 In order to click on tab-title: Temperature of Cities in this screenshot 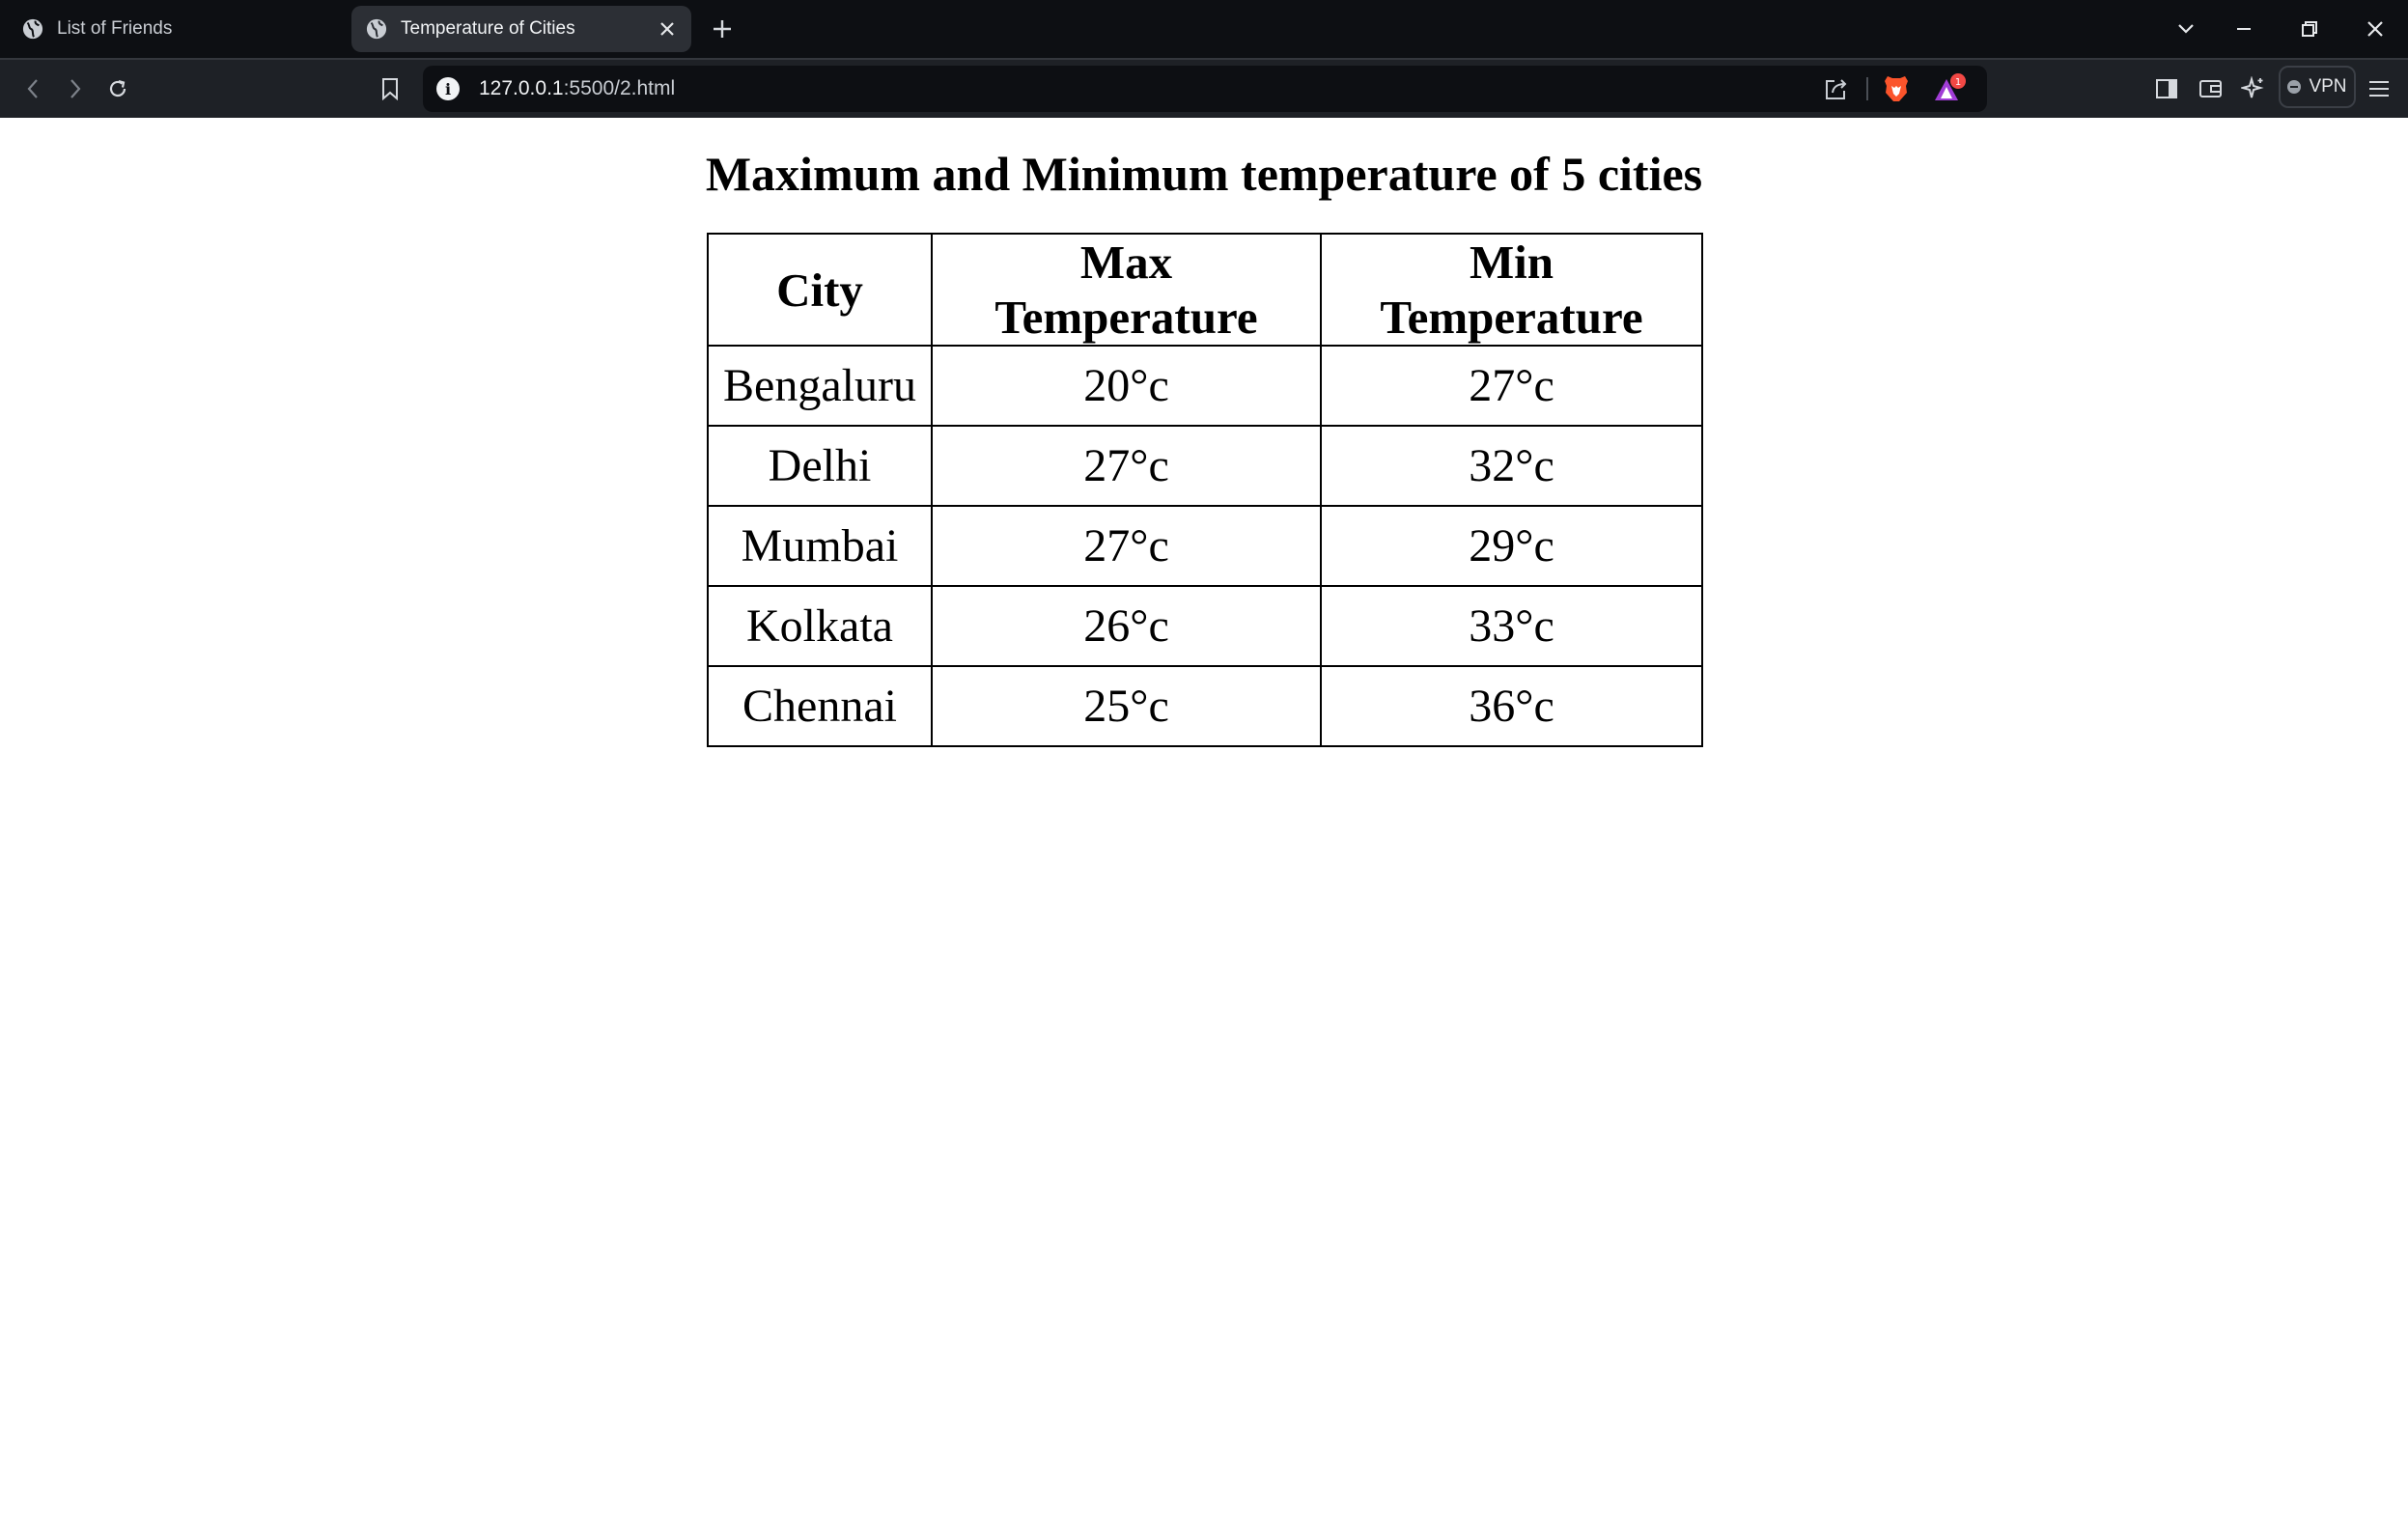, I will do `click(488, 28)`.